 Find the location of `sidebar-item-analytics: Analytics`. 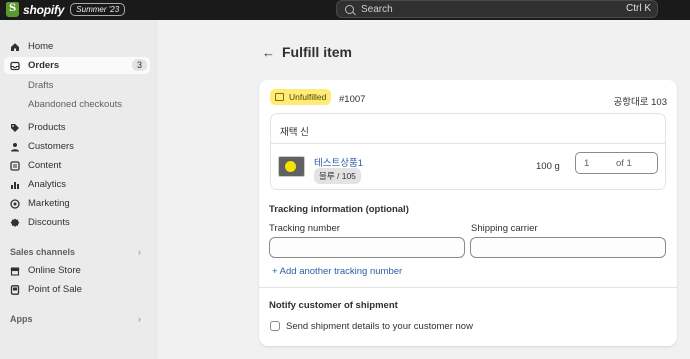

sidebar-item-analytics: Analytics is located at coordinates (77, 184).